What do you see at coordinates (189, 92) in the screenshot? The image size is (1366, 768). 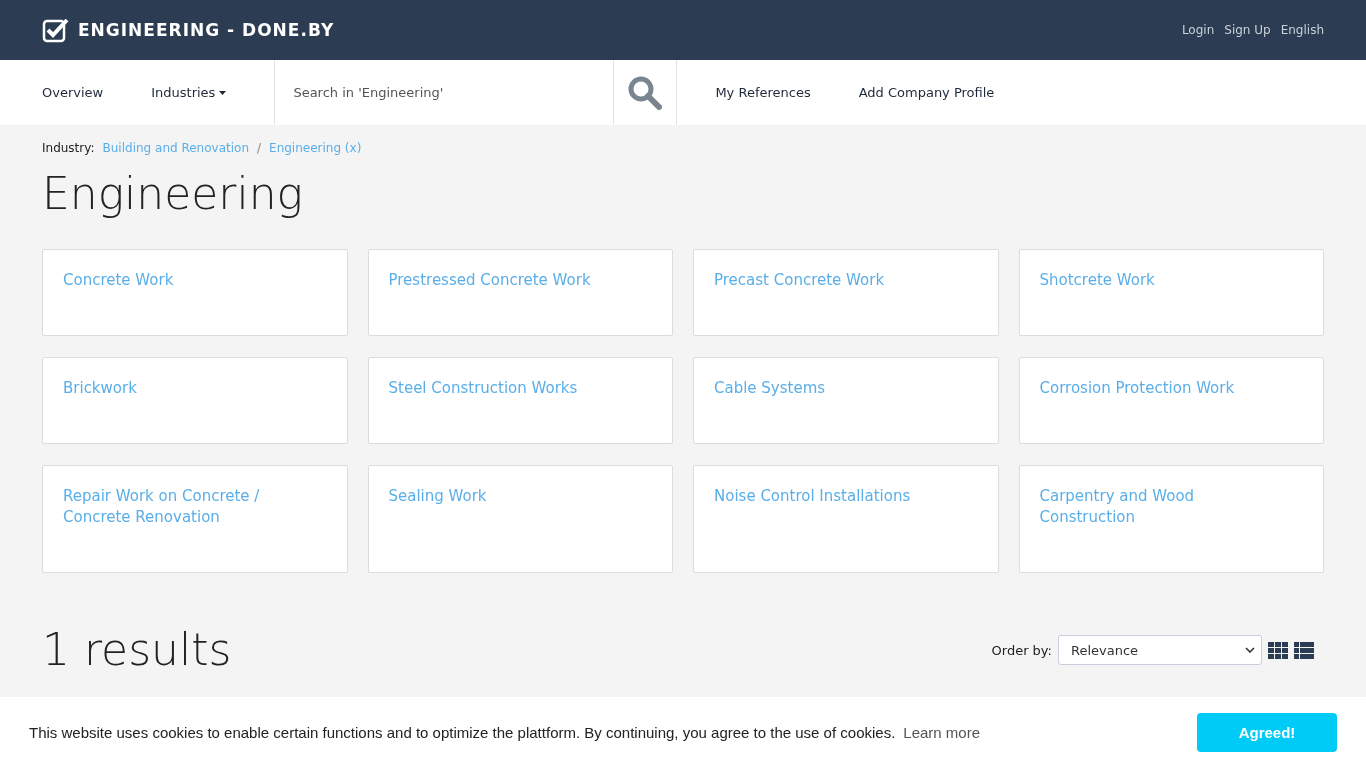 I see `nav-dropdown: Industries` at bounding box center [189, 92].